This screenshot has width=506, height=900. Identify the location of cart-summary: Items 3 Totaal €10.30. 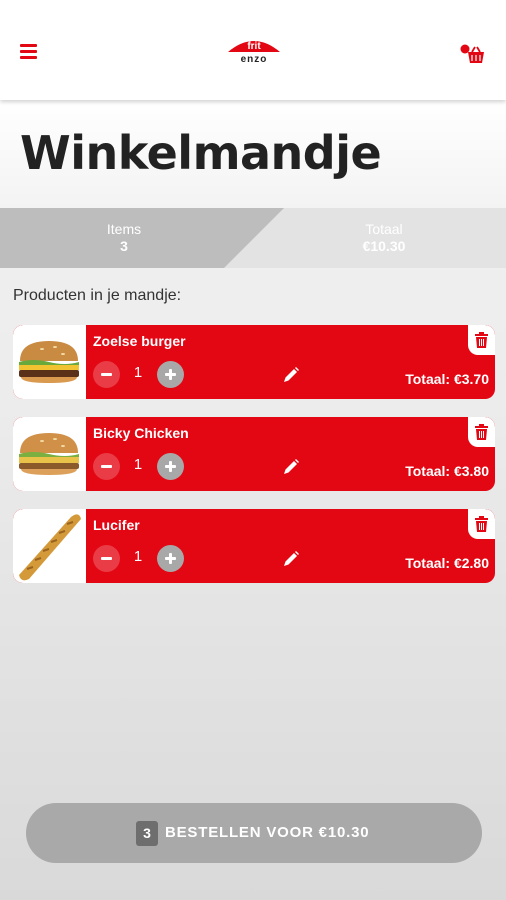
(253, 238).